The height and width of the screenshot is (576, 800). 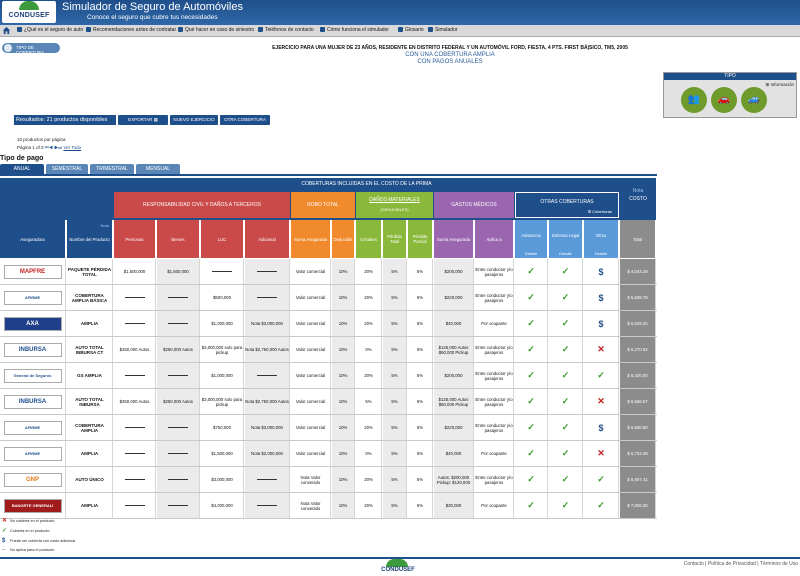 I want to click on new-exercise-button: NUEVO EJERCICIO, so click(x=194, y=120).